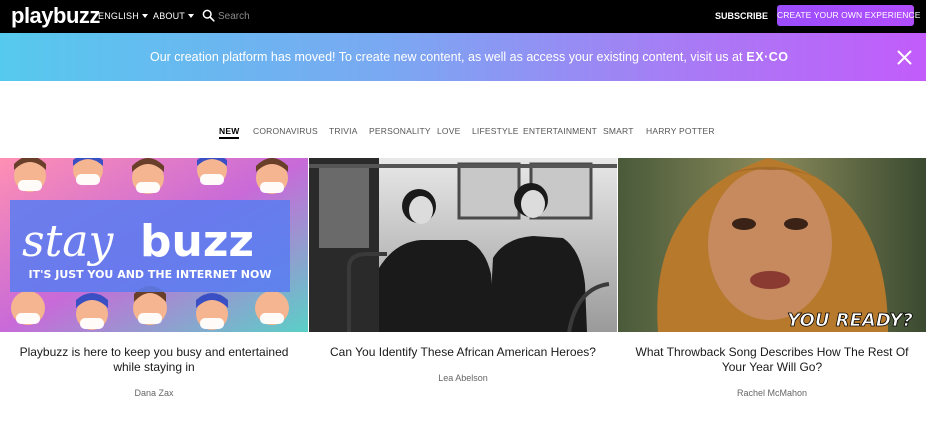 This screenshot has height=423, width=926. What do you see at coordinates (680, 131) in the screenshot?
I see `tab-harry-potter: HARRY POTTER` at bounding box center [680, 131].